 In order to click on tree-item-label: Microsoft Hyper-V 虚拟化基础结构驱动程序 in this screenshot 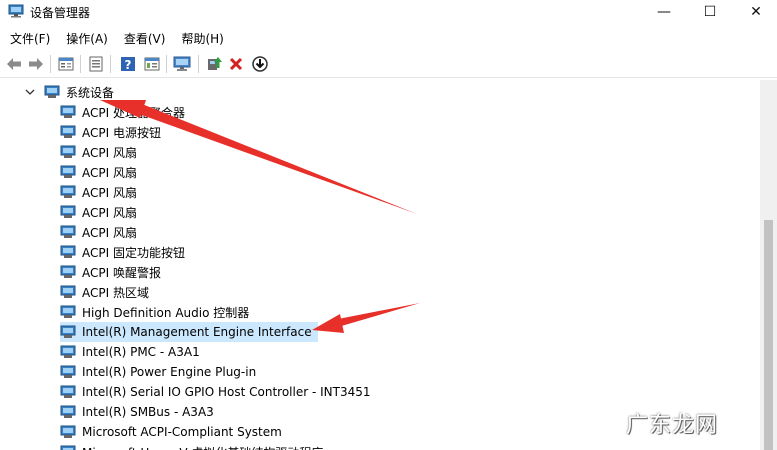, I will do `click(202, 447)`.